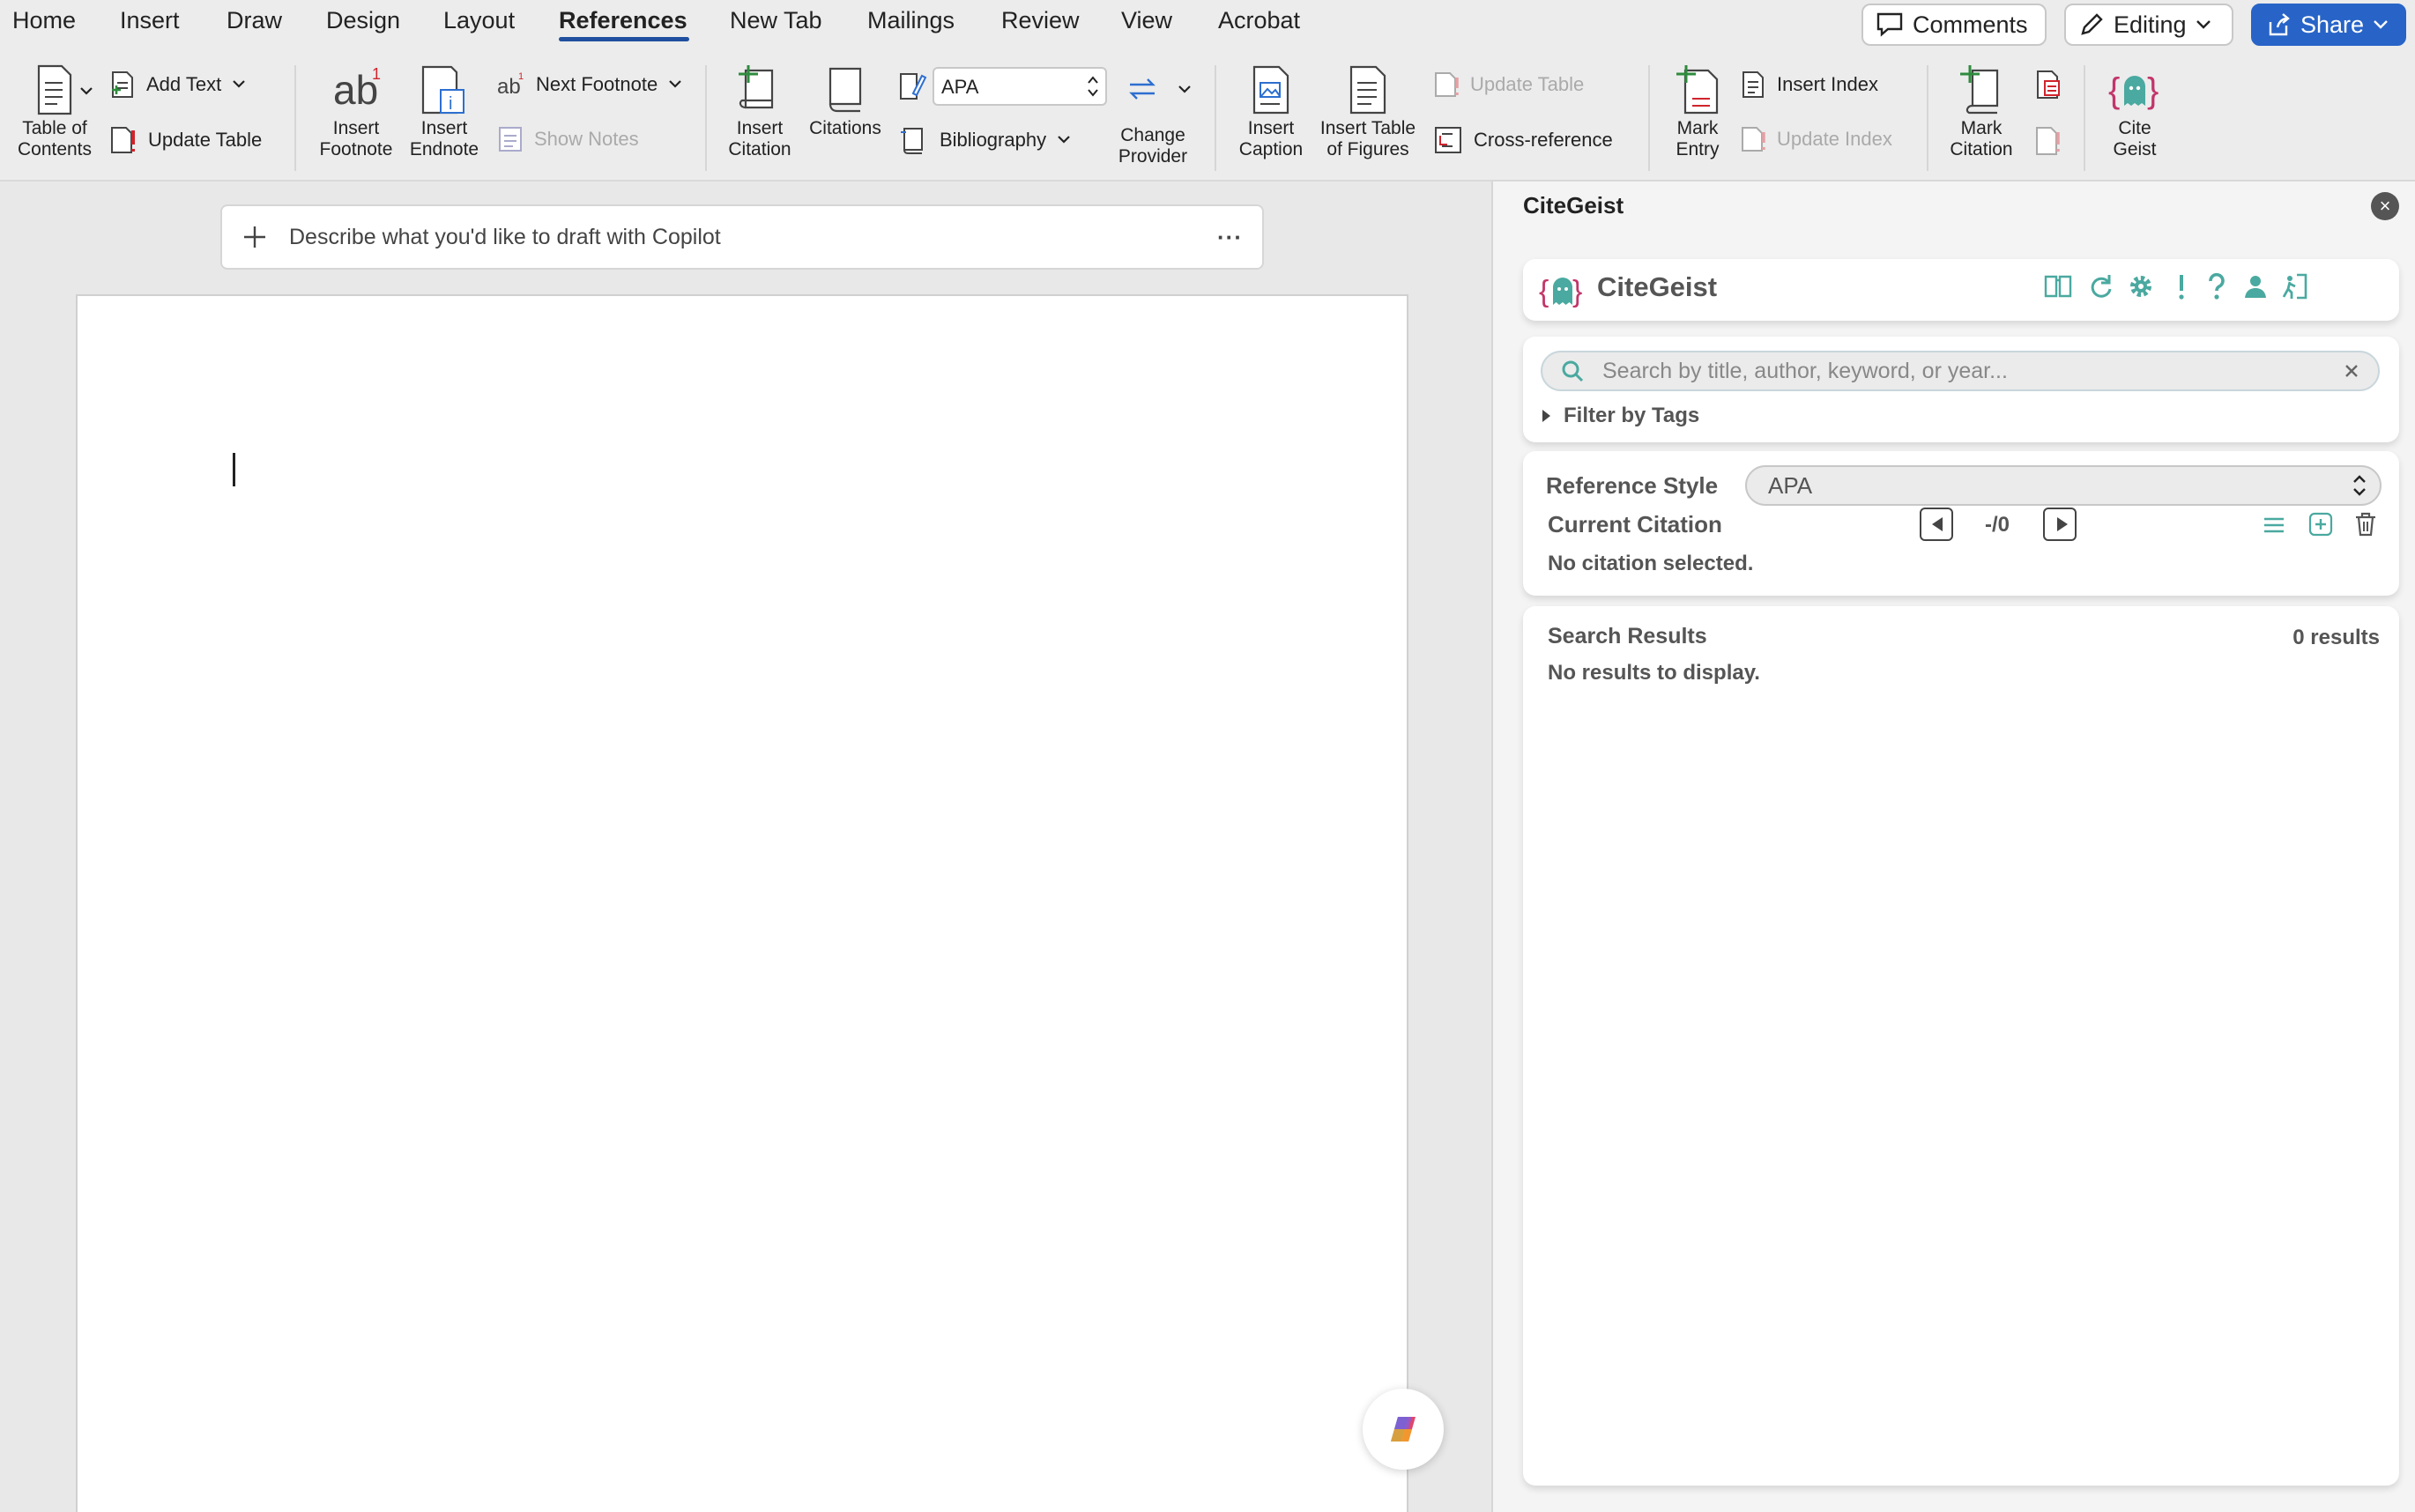 The image size is (2415, 1512). Describe the element at coordinates (1508, 84) in the screenshot. I see `update-table-captions-button: Update Table` at that location.